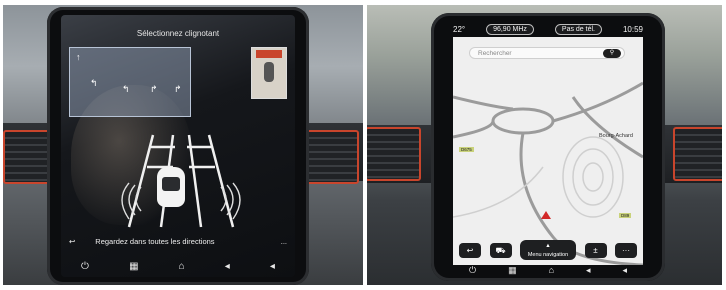 This screenshot has height=290, width=726. What do you see at coordinates (459, 29) in the screenshot?
I see `temperature-readout: 22°` at bounding box center [459, 29].